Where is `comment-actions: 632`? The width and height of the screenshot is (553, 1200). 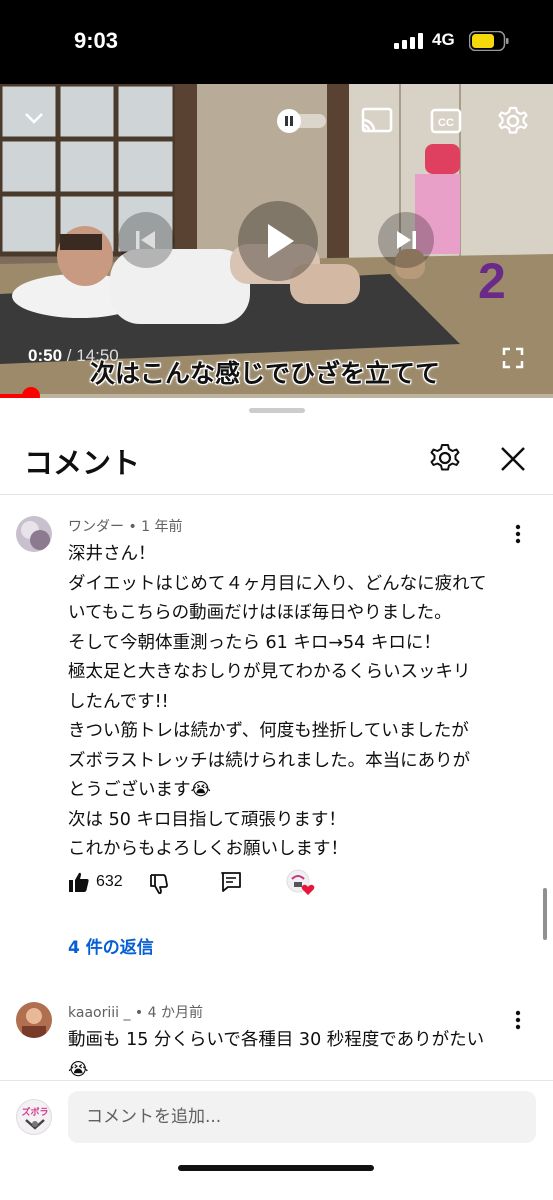 comment-actions: 632 is located at coordinates (218, 884).